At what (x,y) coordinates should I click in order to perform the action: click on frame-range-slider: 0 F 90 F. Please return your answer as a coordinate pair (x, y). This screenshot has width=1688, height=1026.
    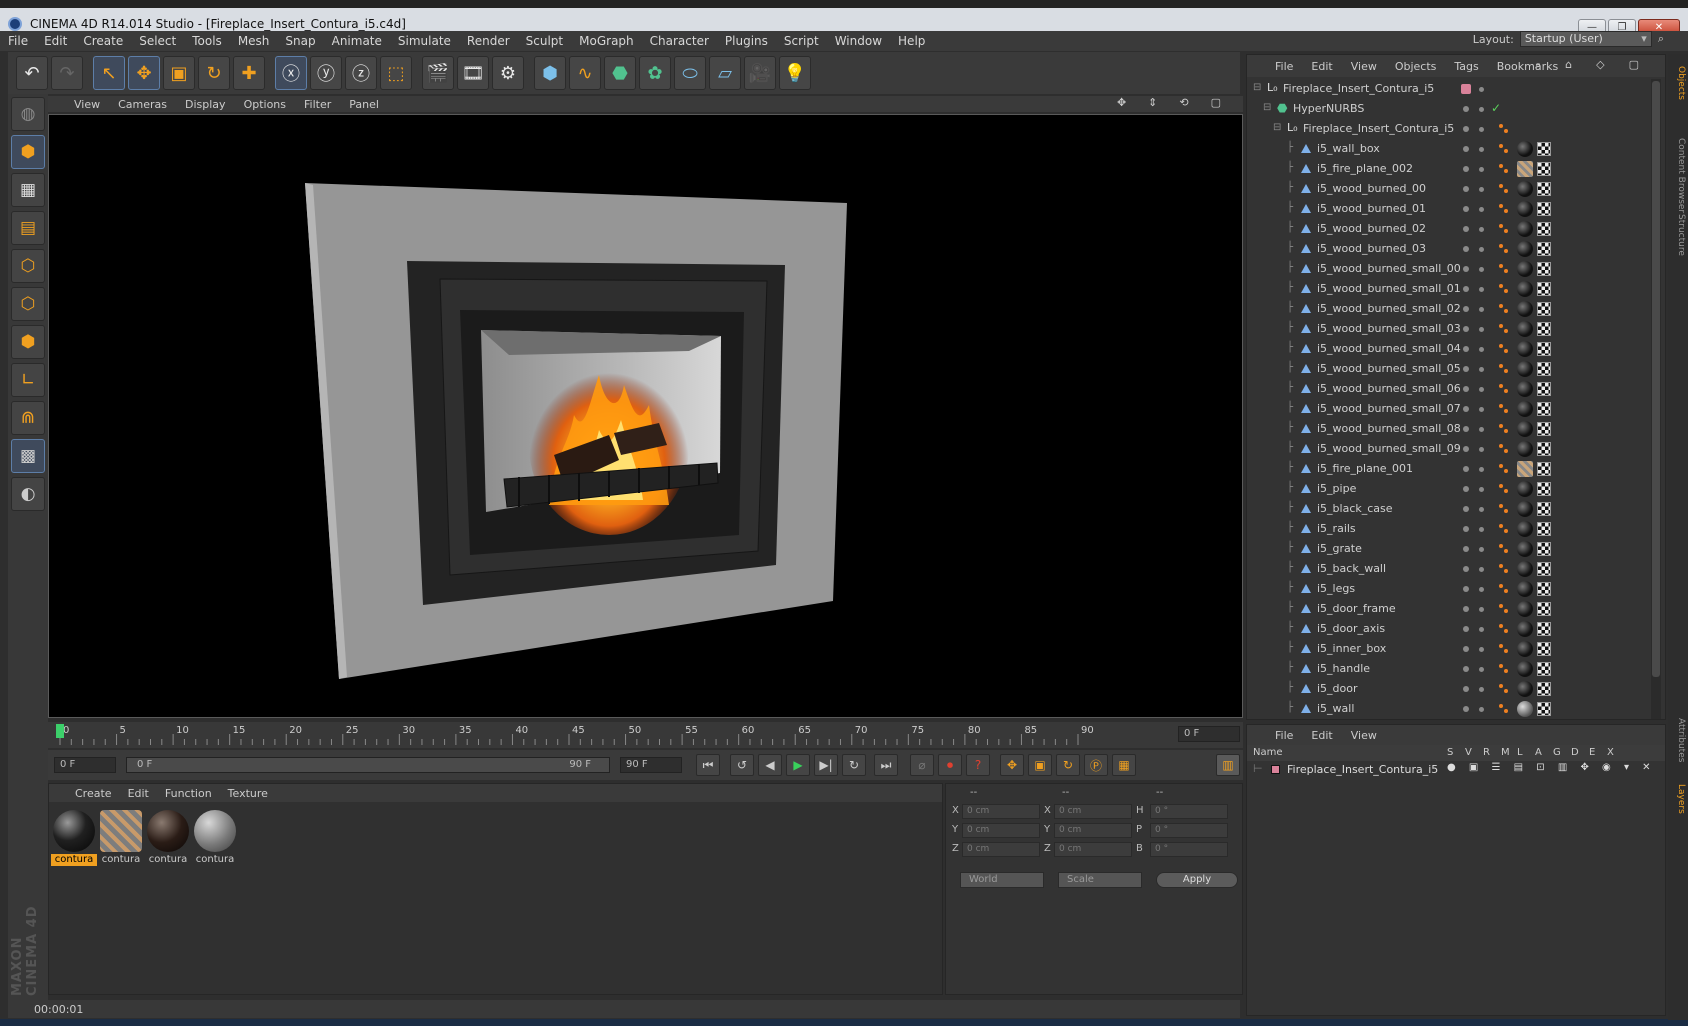
    Looking at the image, I should click on (368, 765).